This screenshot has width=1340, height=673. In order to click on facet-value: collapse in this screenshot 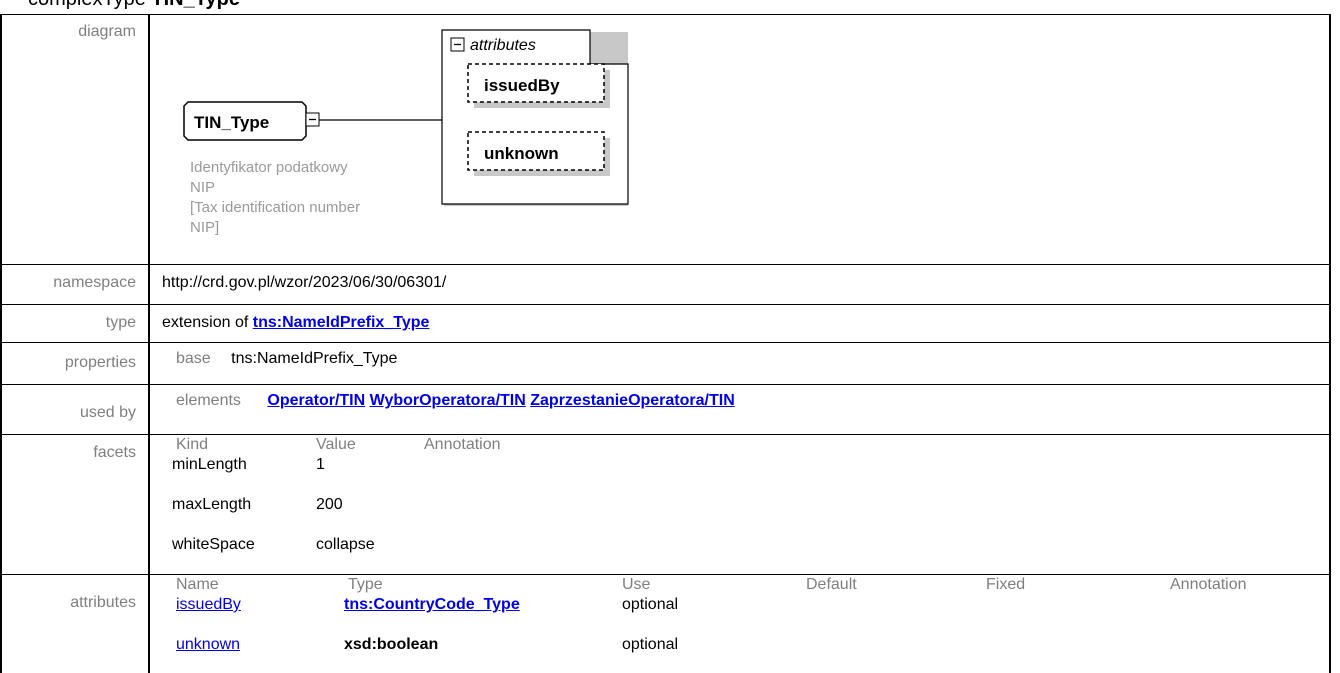, I will do `click(345, 544)`.